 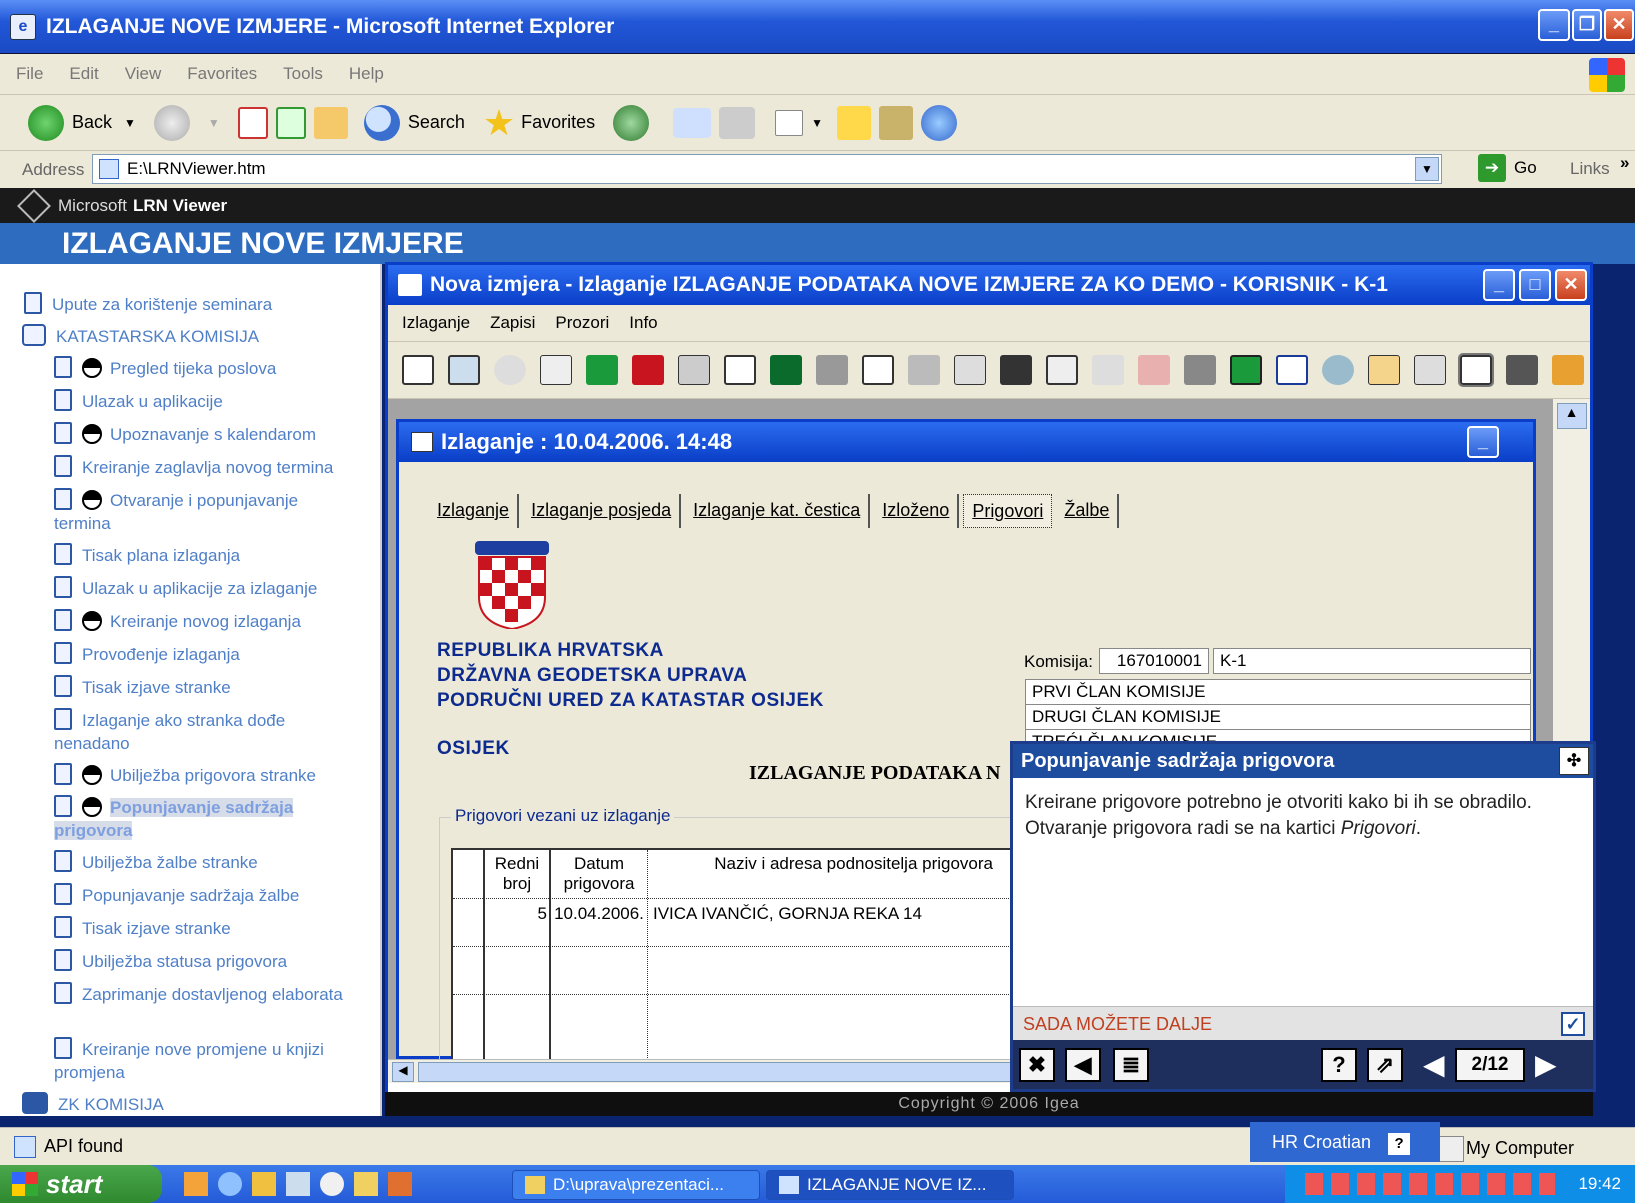 What do you see at coordinates (366, 74) in the screenshot?
I see `menu-help: Help` at bounding box center [366, 74].